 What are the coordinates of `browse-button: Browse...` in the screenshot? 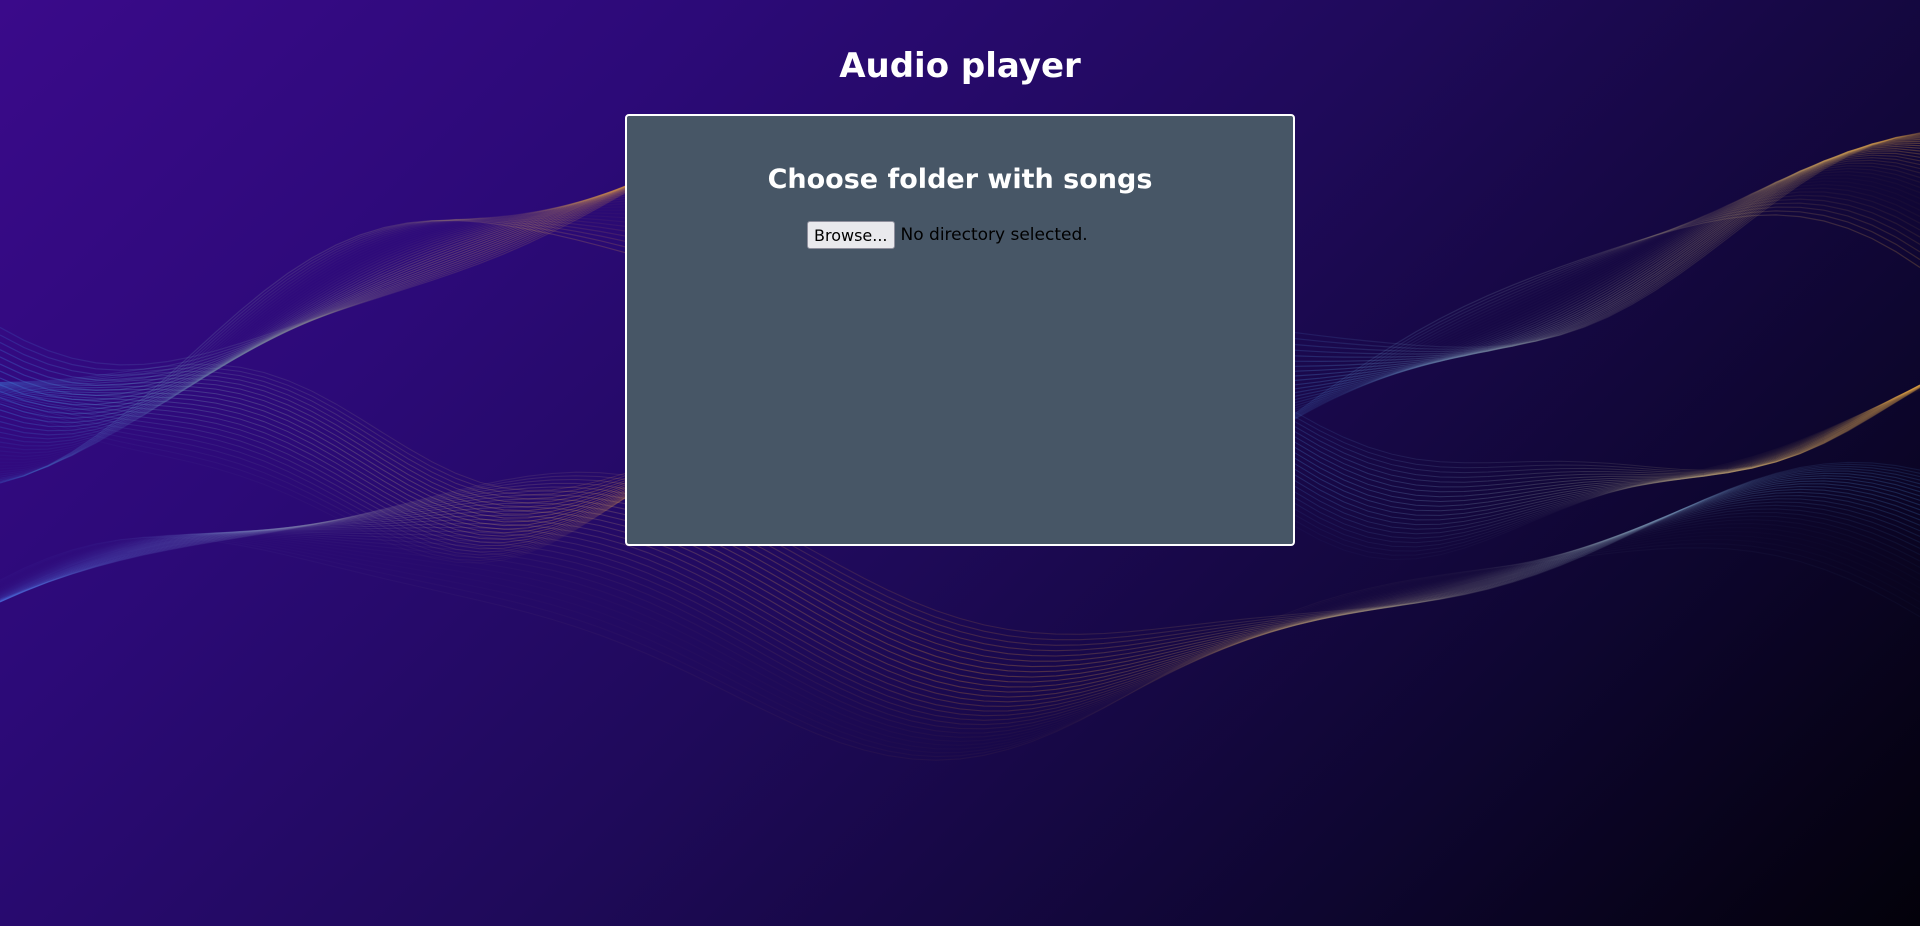 It's located at (851, 235).